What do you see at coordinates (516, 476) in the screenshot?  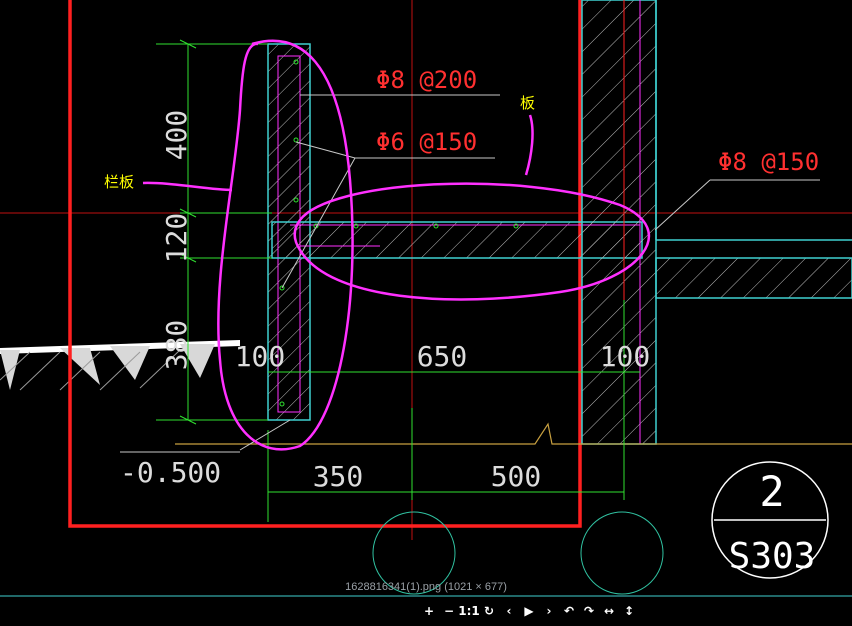 I see `dim-horizontal-500: 500` at bounding box center [516, 476].